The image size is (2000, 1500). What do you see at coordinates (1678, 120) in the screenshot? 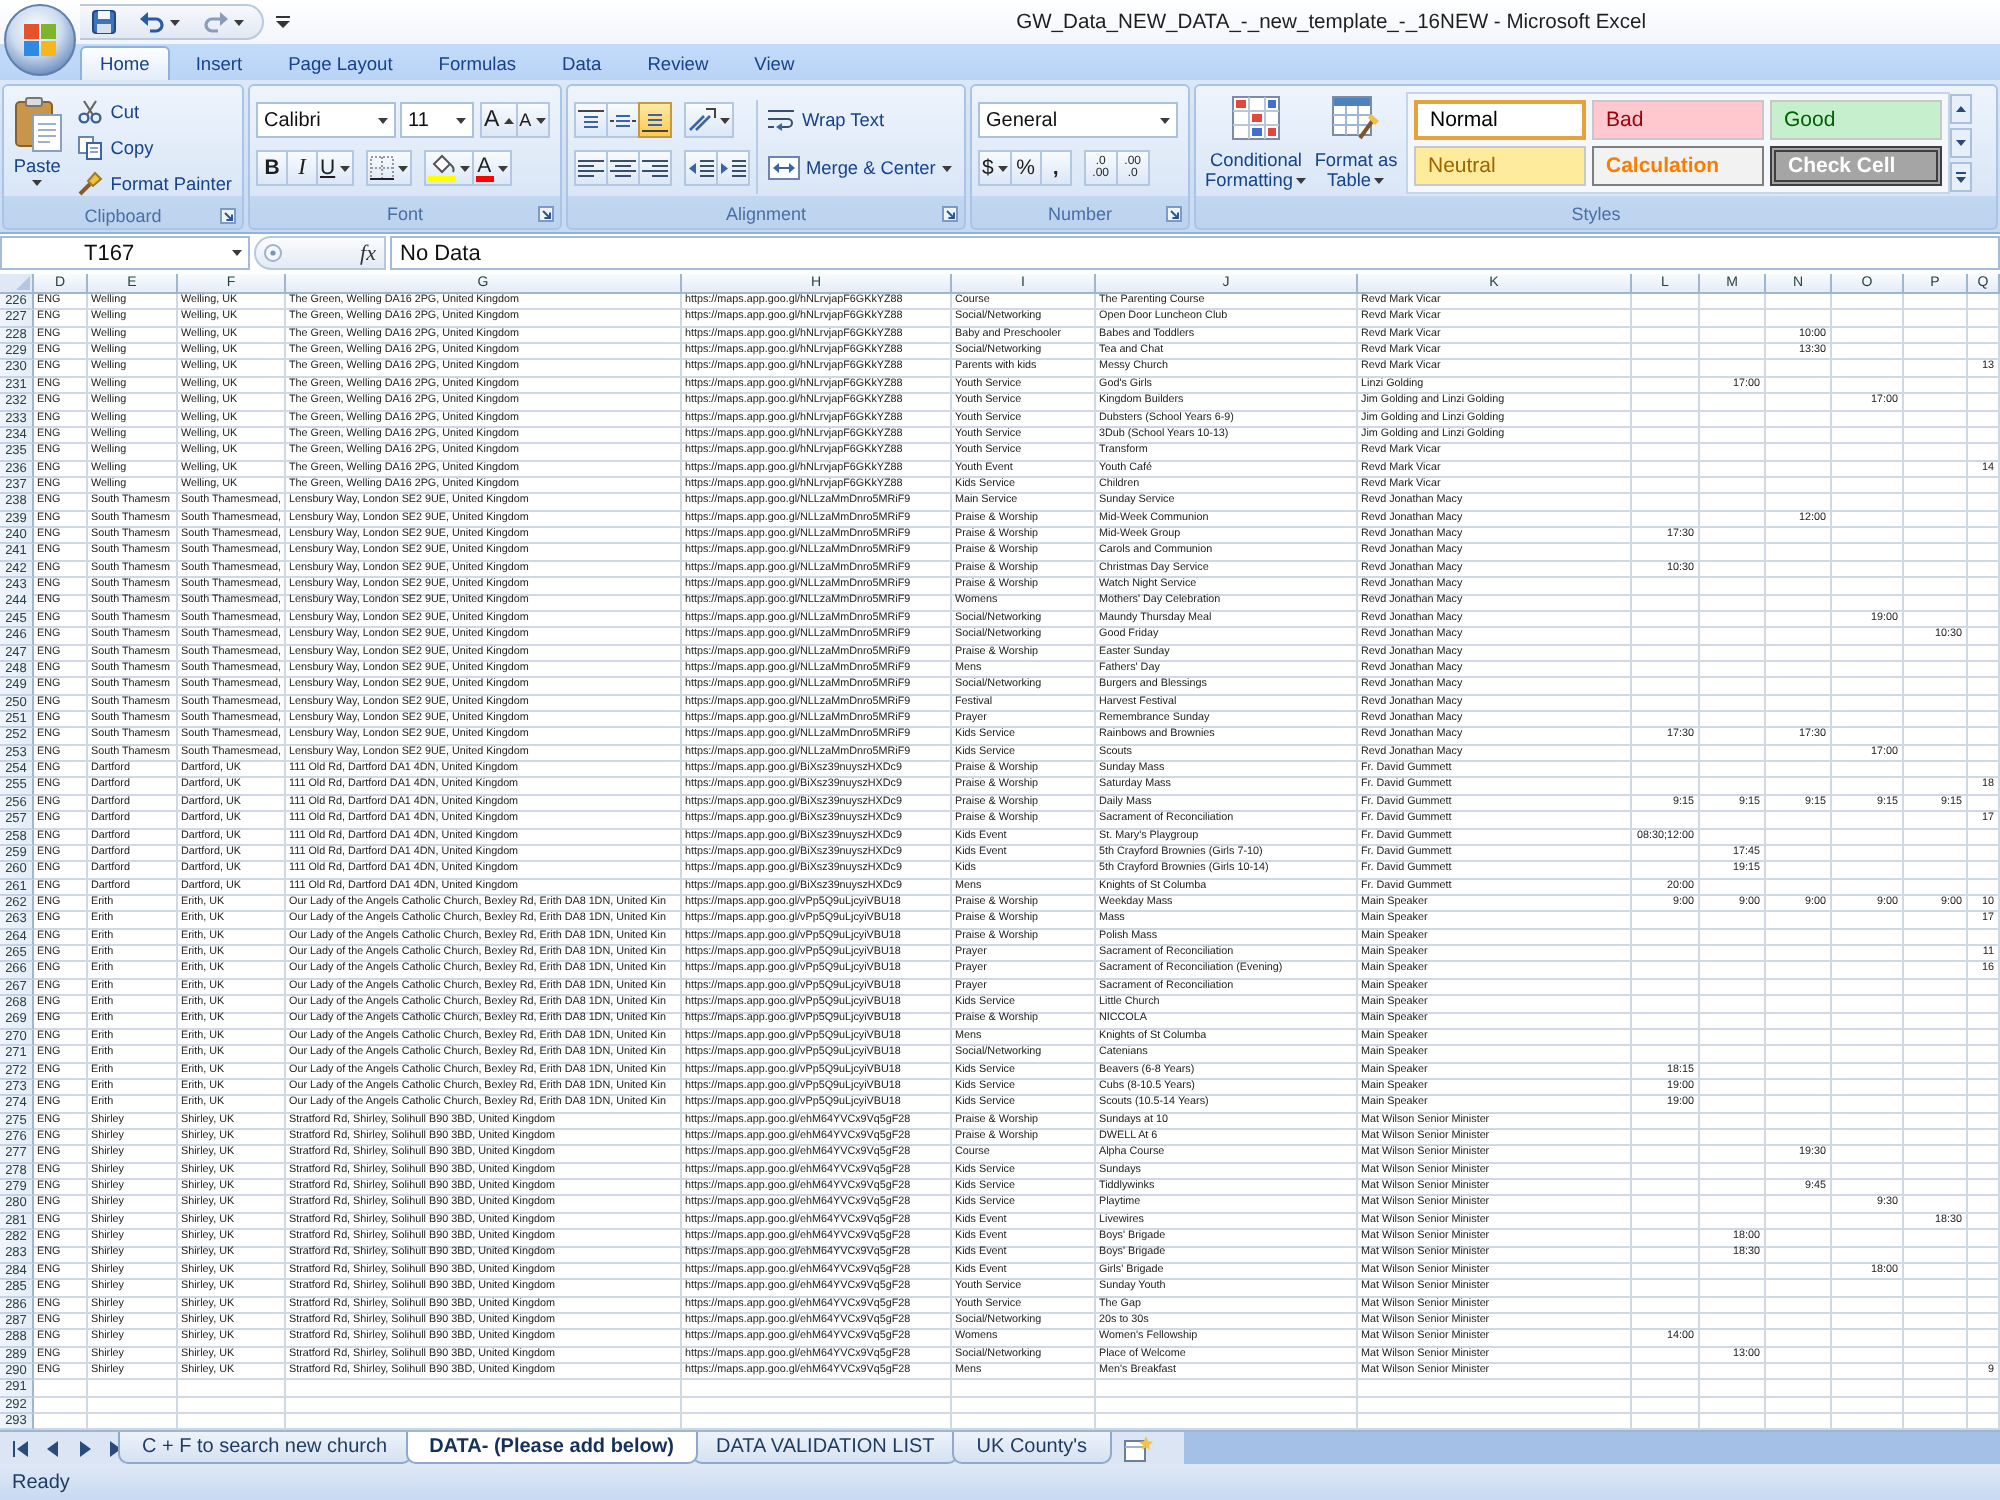
I see `cell-style-option: Bad` at bounding box center [1678, 120].